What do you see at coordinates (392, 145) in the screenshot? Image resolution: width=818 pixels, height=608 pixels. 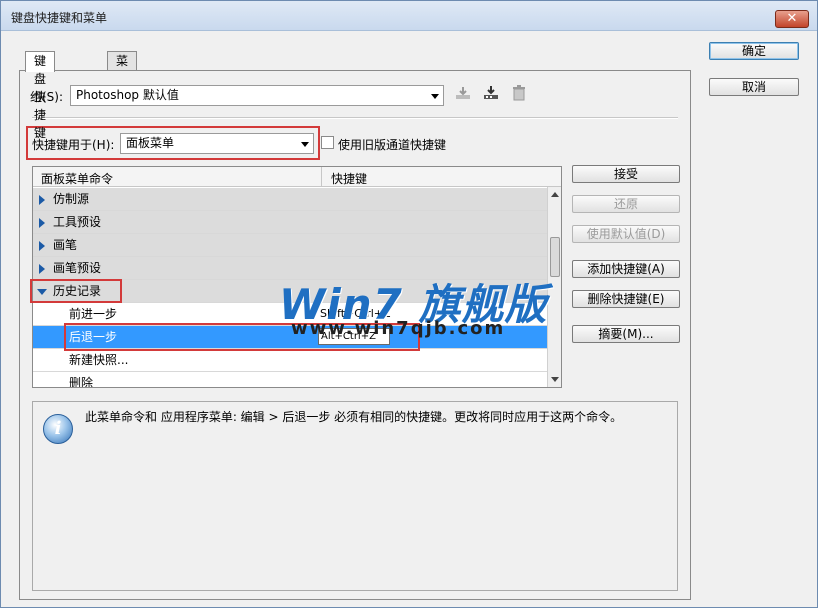 I see `legacy-channel-shortcuts-label: 使用旧版通道快捷键` at bounding box center [392, 145].